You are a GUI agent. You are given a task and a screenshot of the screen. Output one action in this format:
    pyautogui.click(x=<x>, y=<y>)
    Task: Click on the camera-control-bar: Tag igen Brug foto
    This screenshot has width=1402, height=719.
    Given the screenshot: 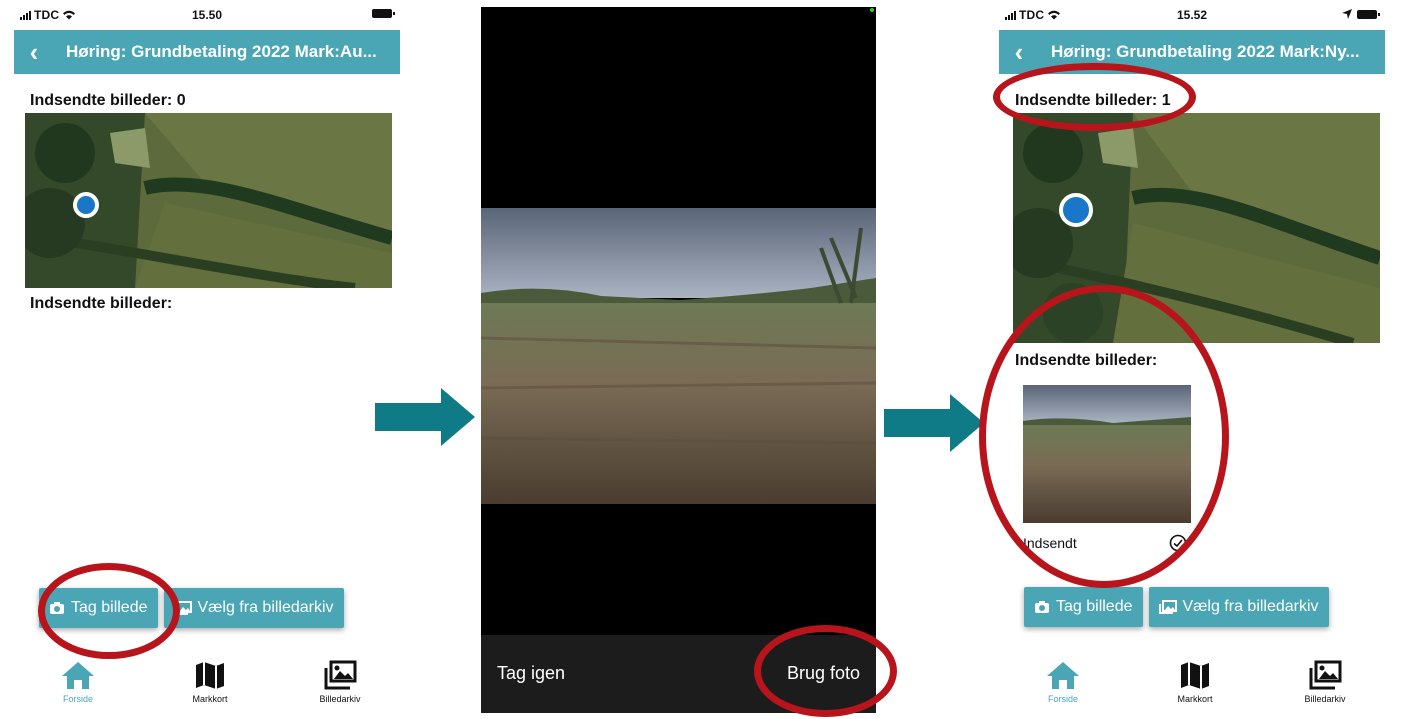 What is the action you would take?
    pyautogui.click(x=678, y=674)
    